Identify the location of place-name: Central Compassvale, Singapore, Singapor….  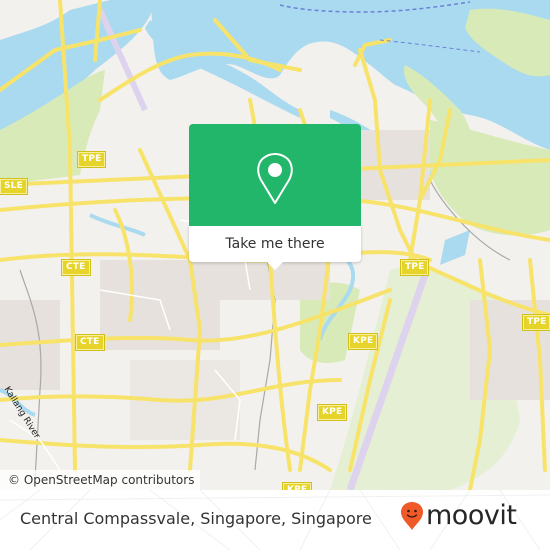
(196, 518).